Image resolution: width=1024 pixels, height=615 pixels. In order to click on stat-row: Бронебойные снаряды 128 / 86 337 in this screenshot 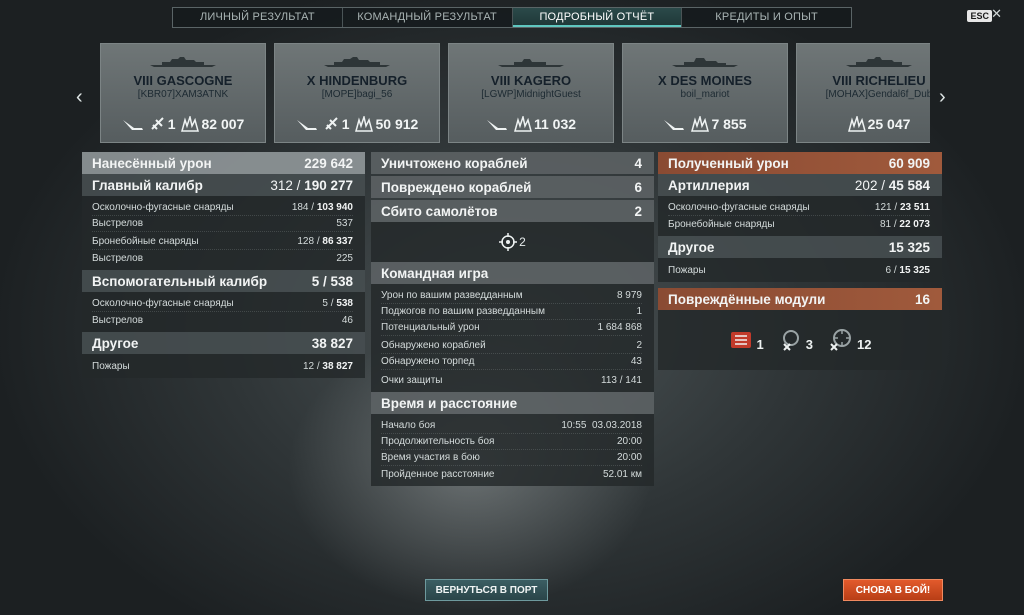, I will do `click(222, 242)`.